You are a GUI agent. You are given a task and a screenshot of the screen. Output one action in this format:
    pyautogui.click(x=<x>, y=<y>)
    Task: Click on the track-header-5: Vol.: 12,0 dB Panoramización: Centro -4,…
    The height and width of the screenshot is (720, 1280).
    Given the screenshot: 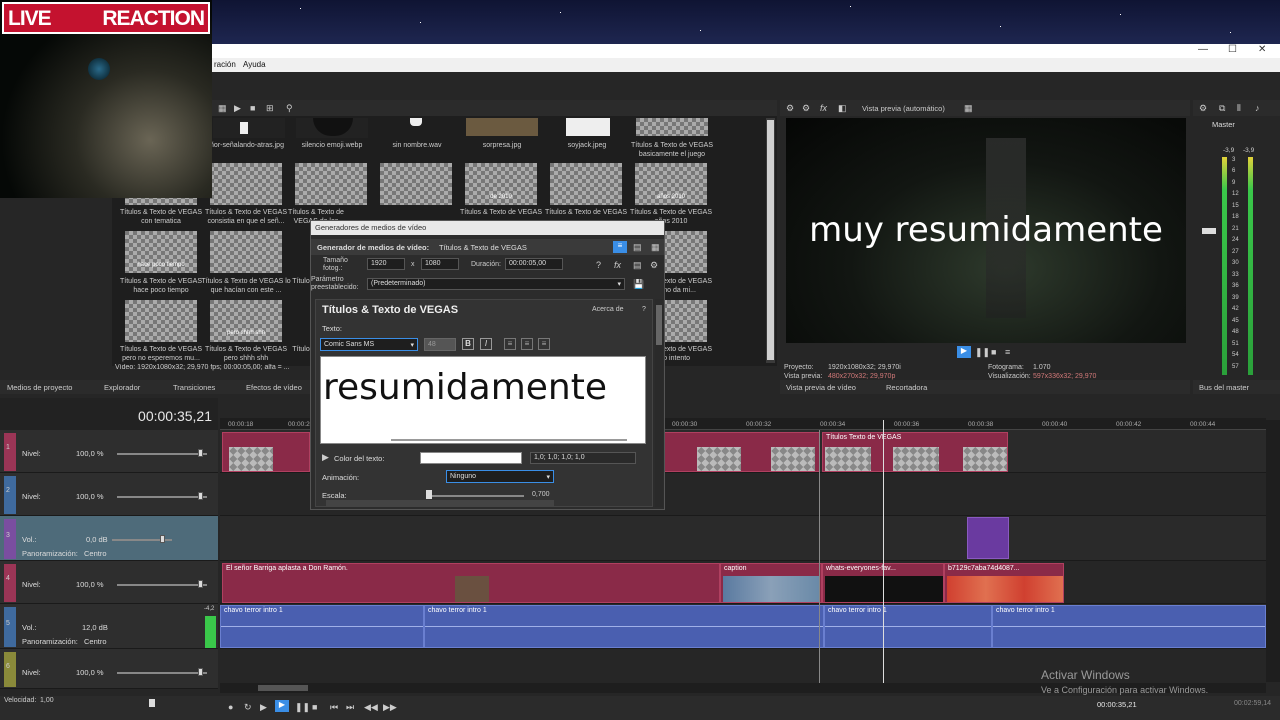 What is the action you would take?
    pyautogui.click(x=109, y=626)
    